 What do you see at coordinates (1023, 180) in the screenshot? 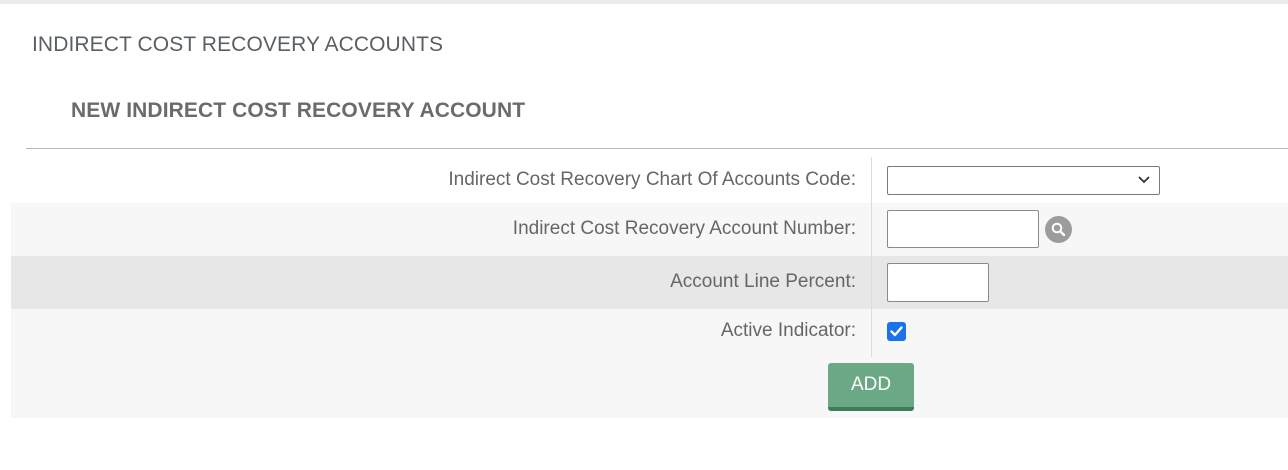
I see `chart-code-select` at bounding box center [1023, 180].